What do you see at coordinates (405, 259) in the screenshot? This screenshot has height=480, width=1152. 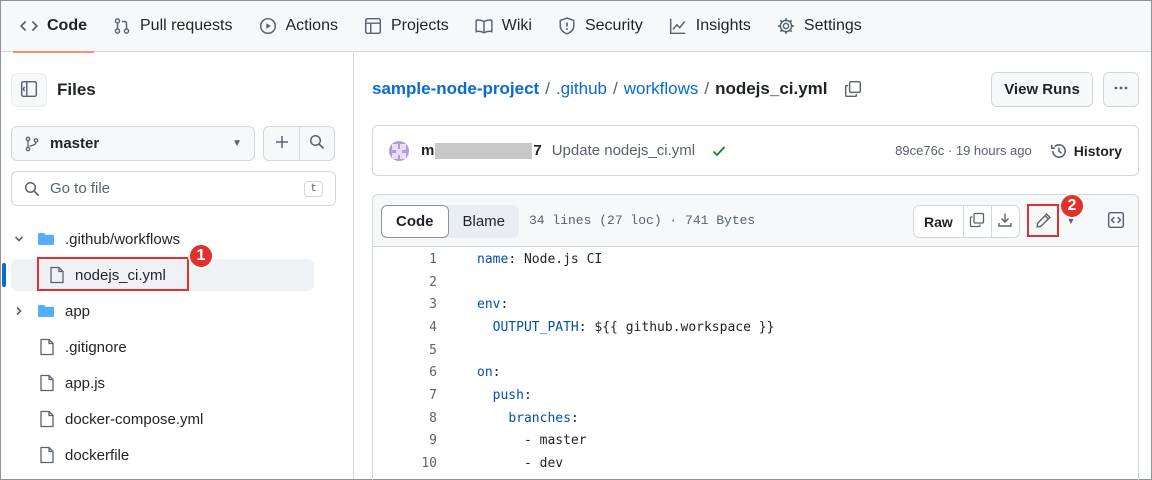 I see `line-number: 1` at bounding box center [405, 259].